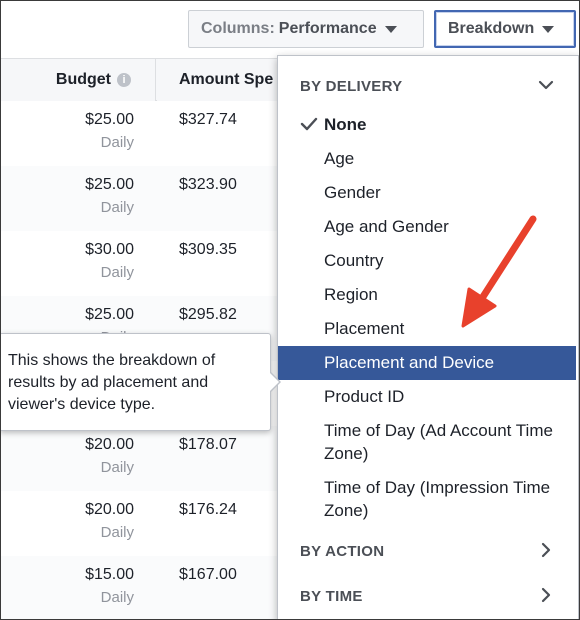 This screenshot has height=620, width=580. Describe the element at coordinates (331, 596) in the screenshot. I see `section-by-time-label: BY TIME` at that location.